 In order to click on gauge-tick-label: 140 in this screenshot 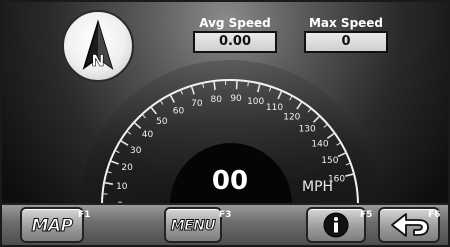, I will do `click(319, 144)`.